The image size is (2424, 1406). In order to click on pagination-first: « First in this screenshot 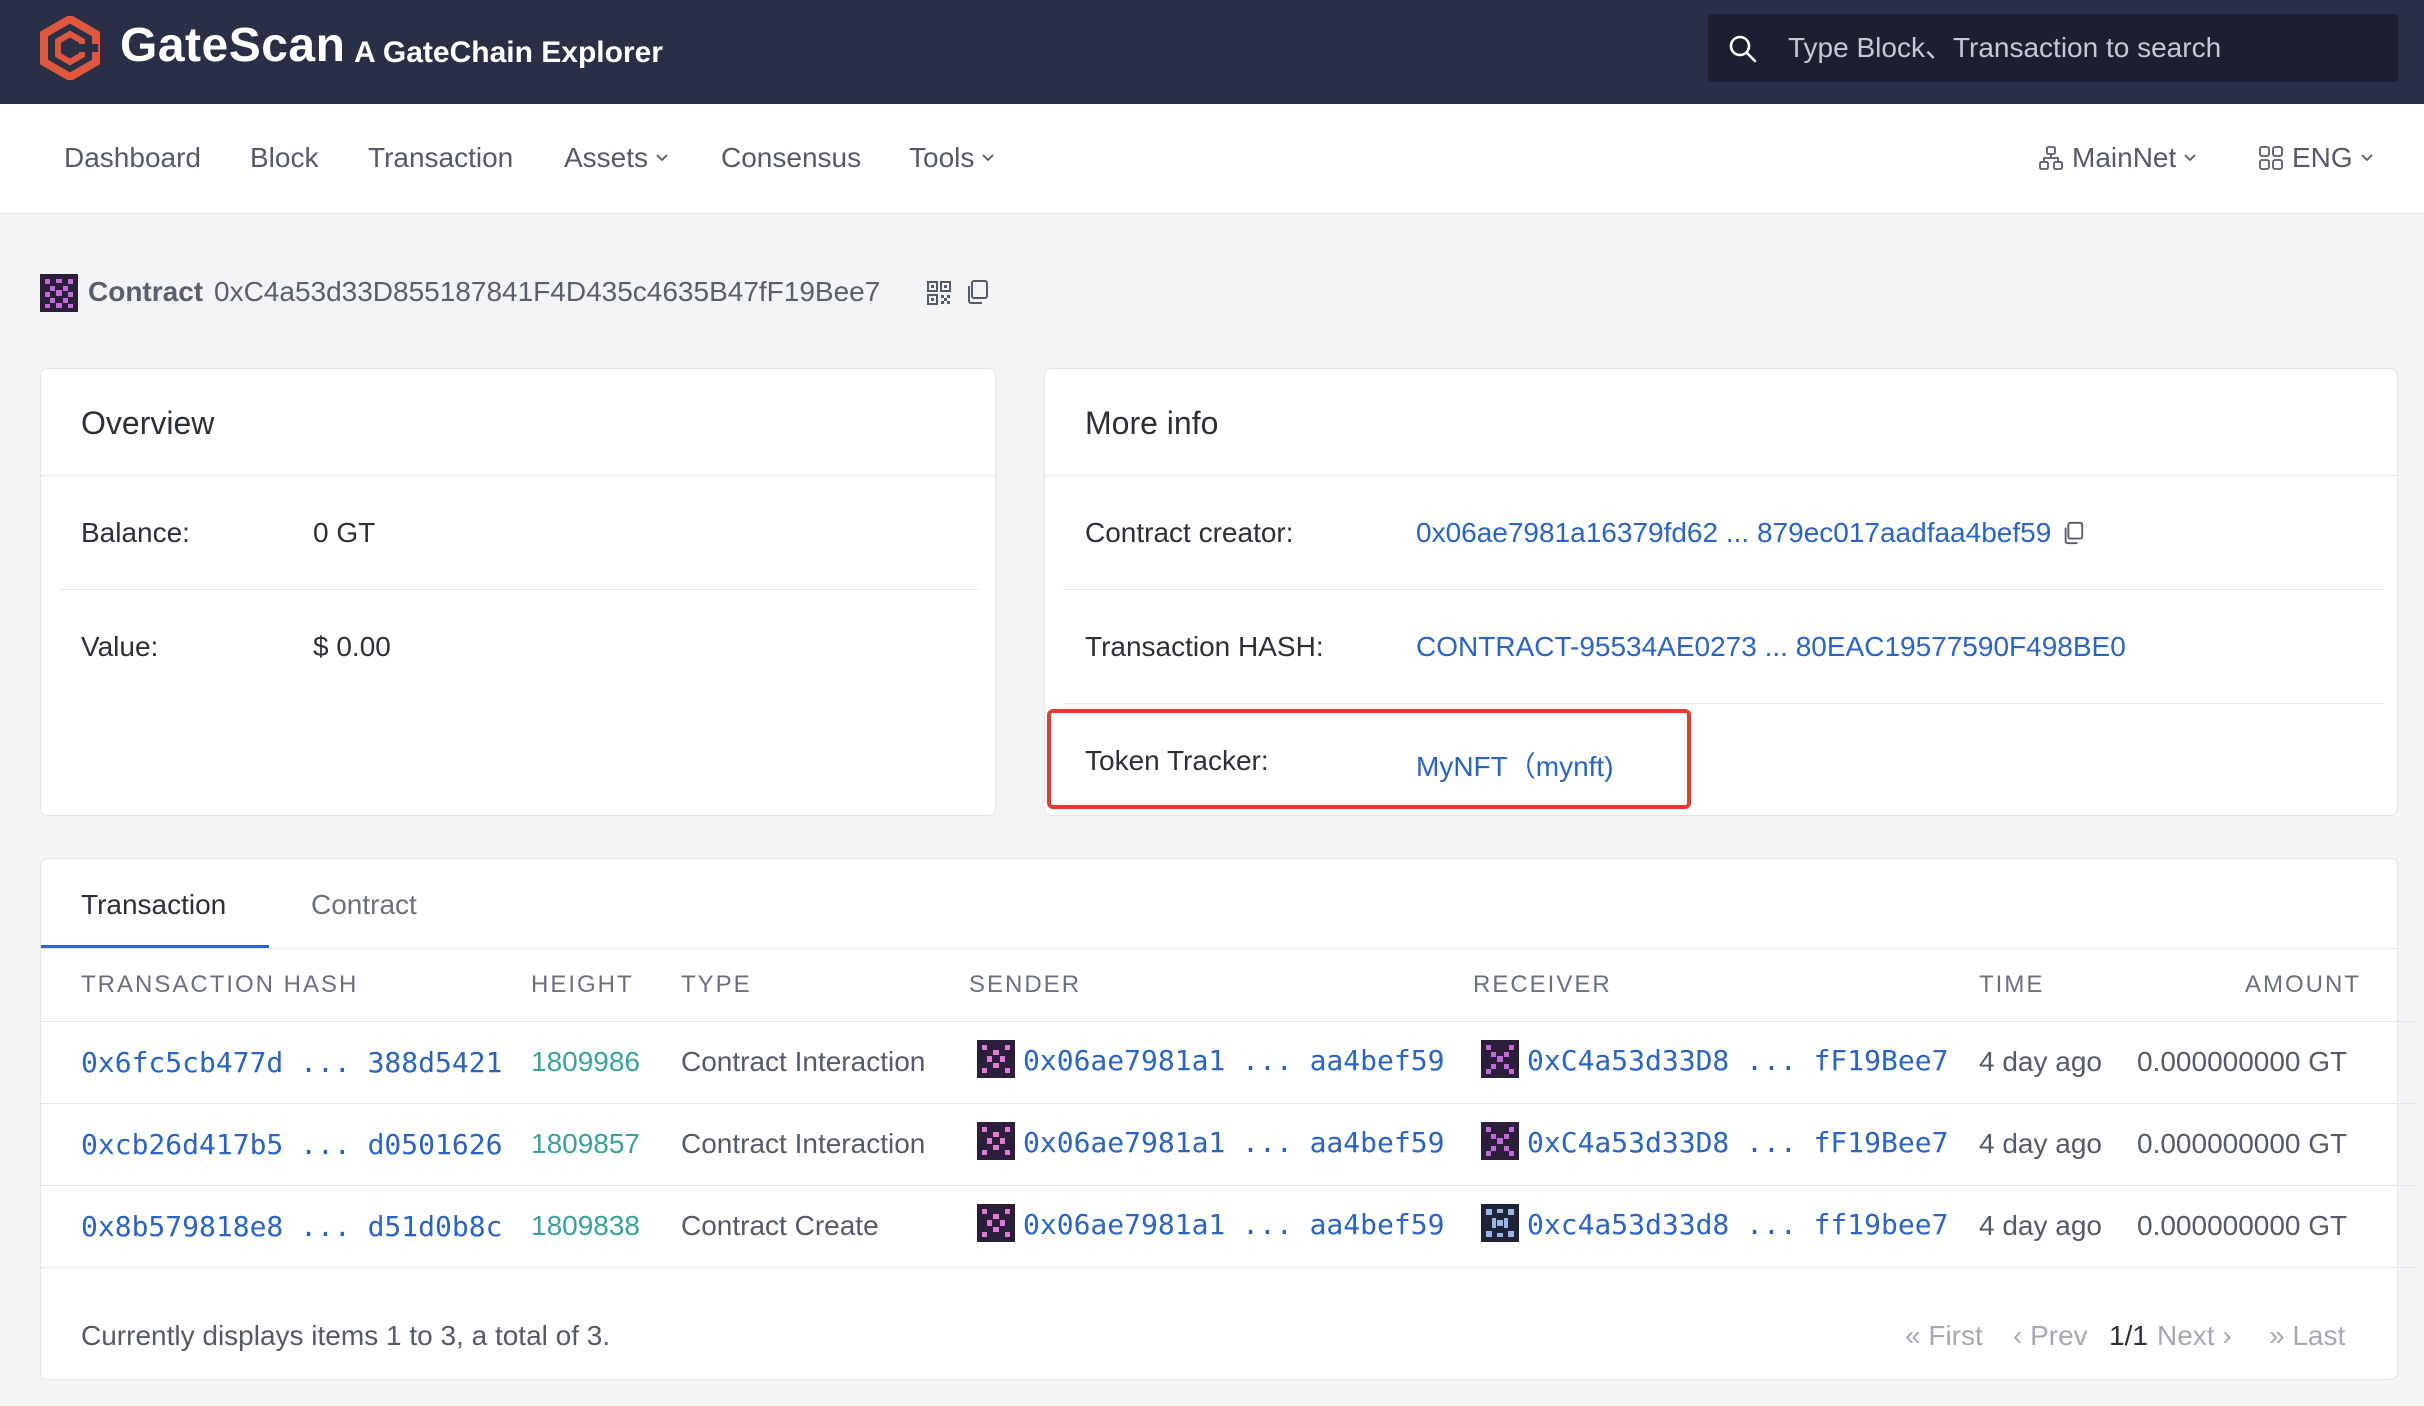, I will do `click(1944, 1336)`.